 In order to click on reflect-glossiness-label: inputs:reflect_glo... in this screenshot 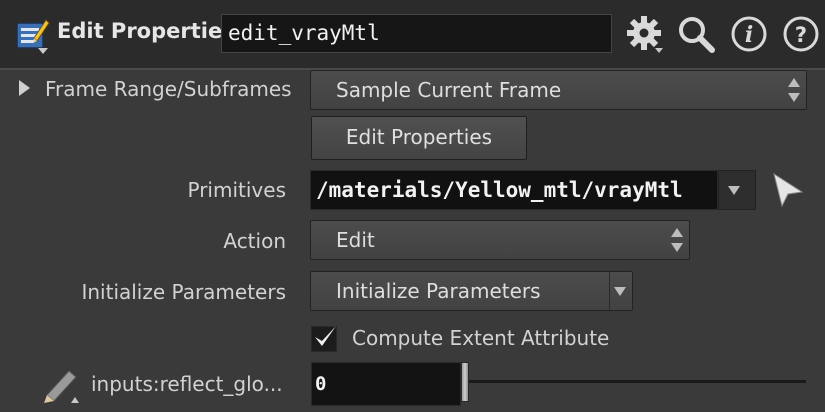, I will do `click(187, 384)`.